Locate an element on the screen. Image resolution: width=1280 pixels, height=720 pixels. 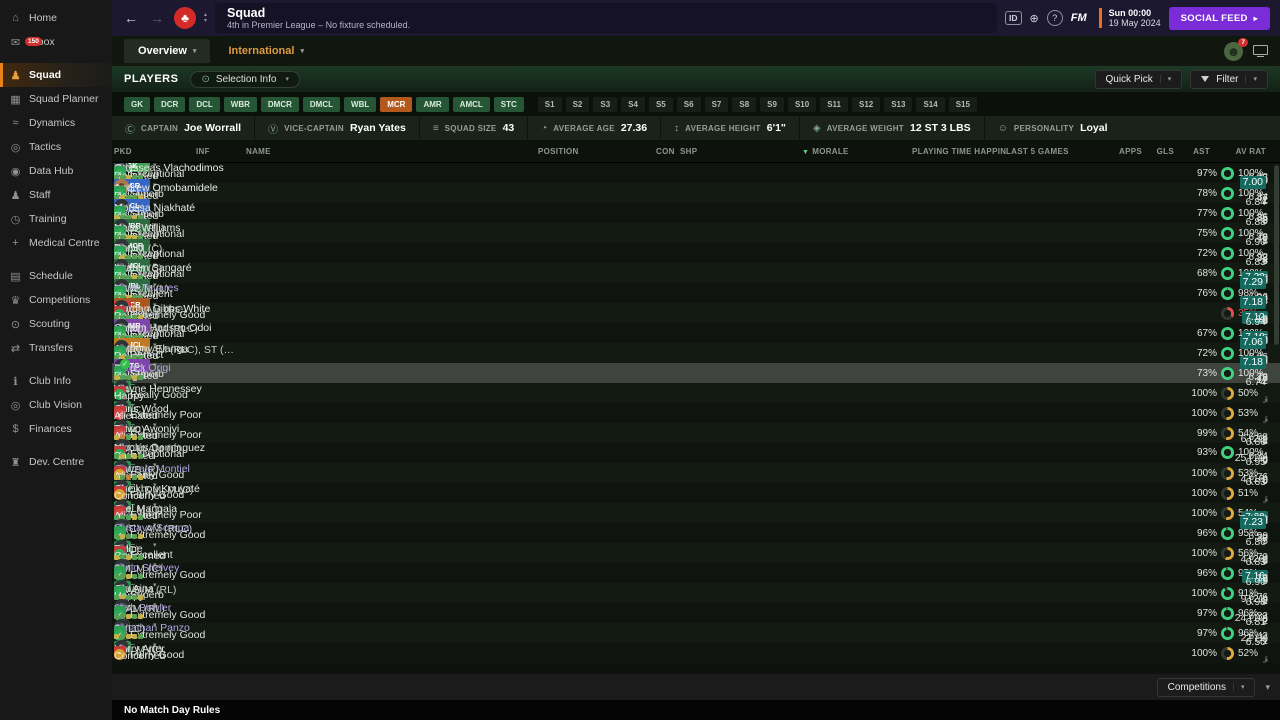
column-header-morale: ▼ MORALE is located at coordinates (857, 151).